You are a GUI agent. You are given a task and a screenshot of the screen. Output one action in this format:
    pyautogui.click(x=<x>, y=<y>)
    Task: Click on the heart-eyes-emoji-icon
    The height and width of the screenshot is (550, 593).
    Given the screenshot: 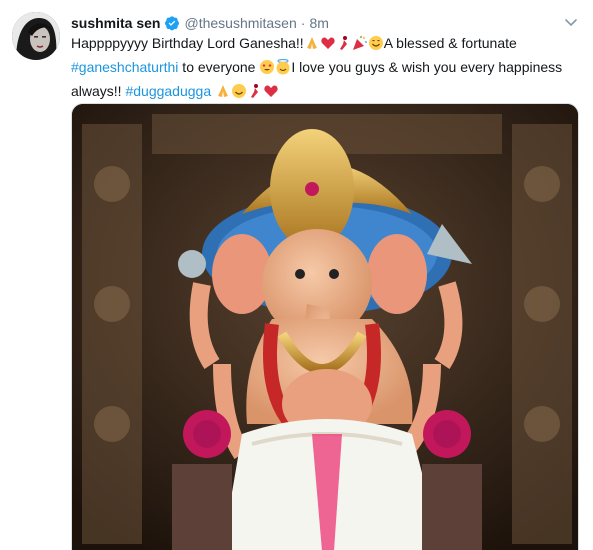 What is the action you would take?
    pyautogui.click(x=267, y=70)
    